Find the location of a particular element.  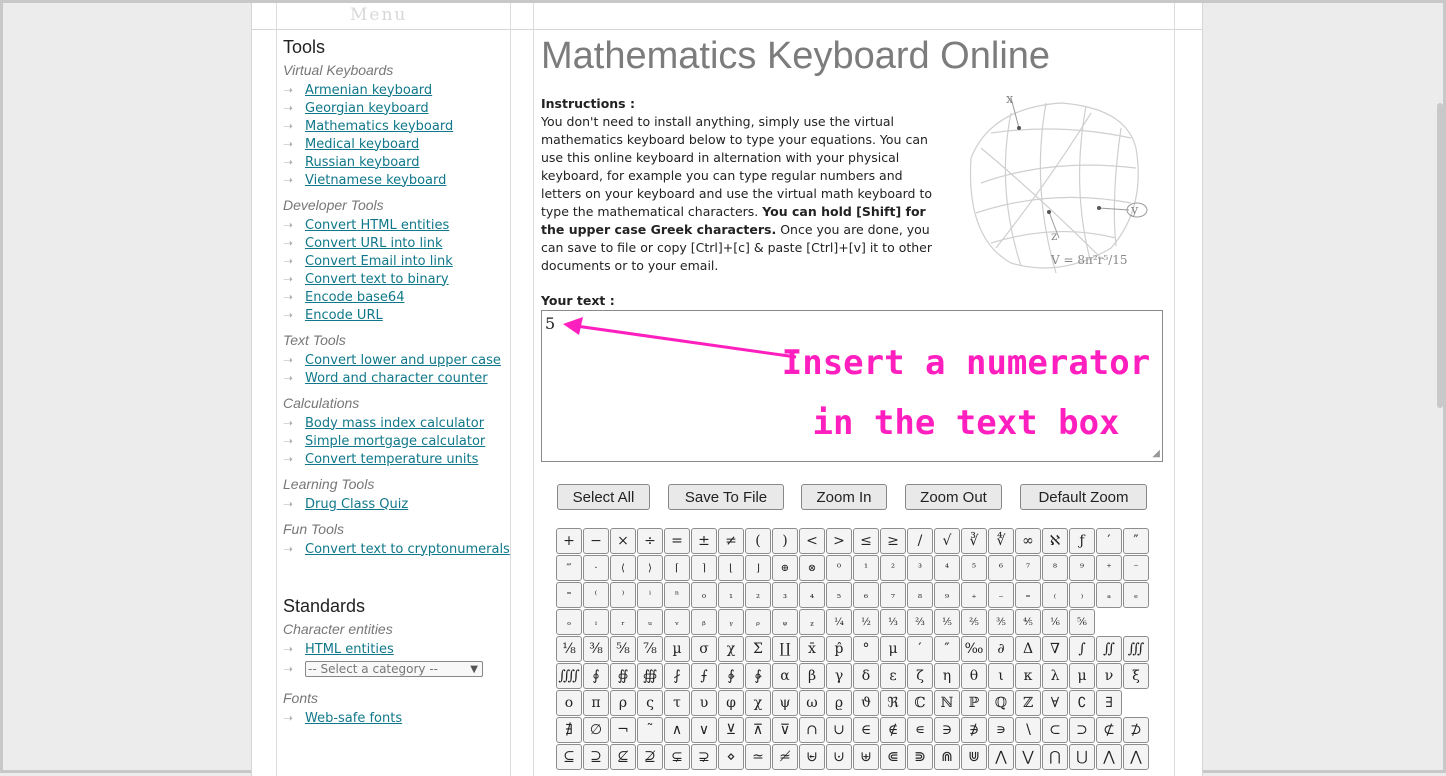

key-button: ⌉ is located at coordinates (704, 568).